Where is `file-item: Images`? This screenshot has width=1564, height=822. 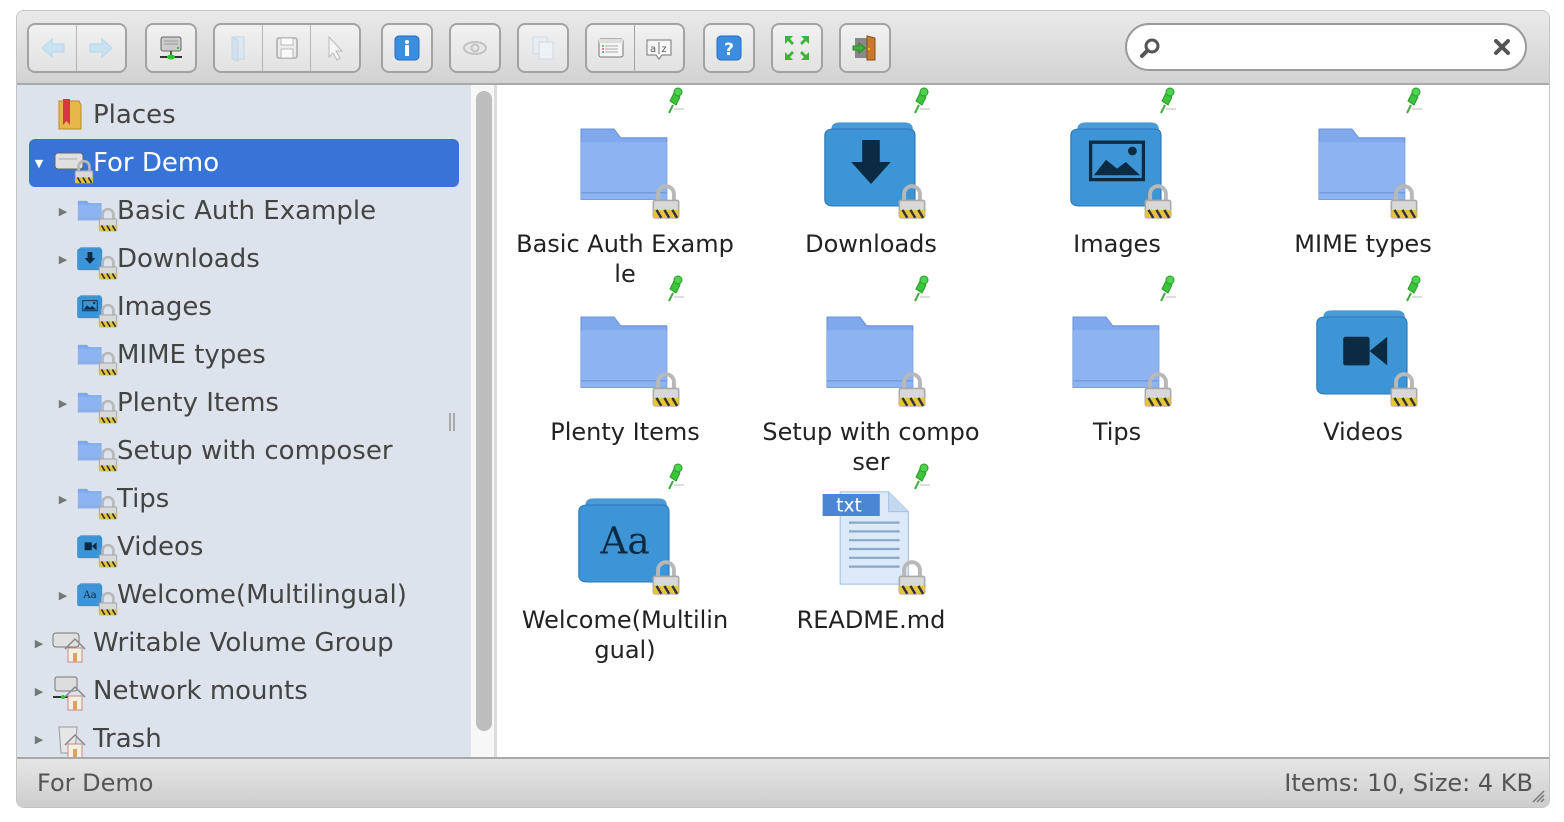
file-item: Images is located at coordinates (1117, 173).